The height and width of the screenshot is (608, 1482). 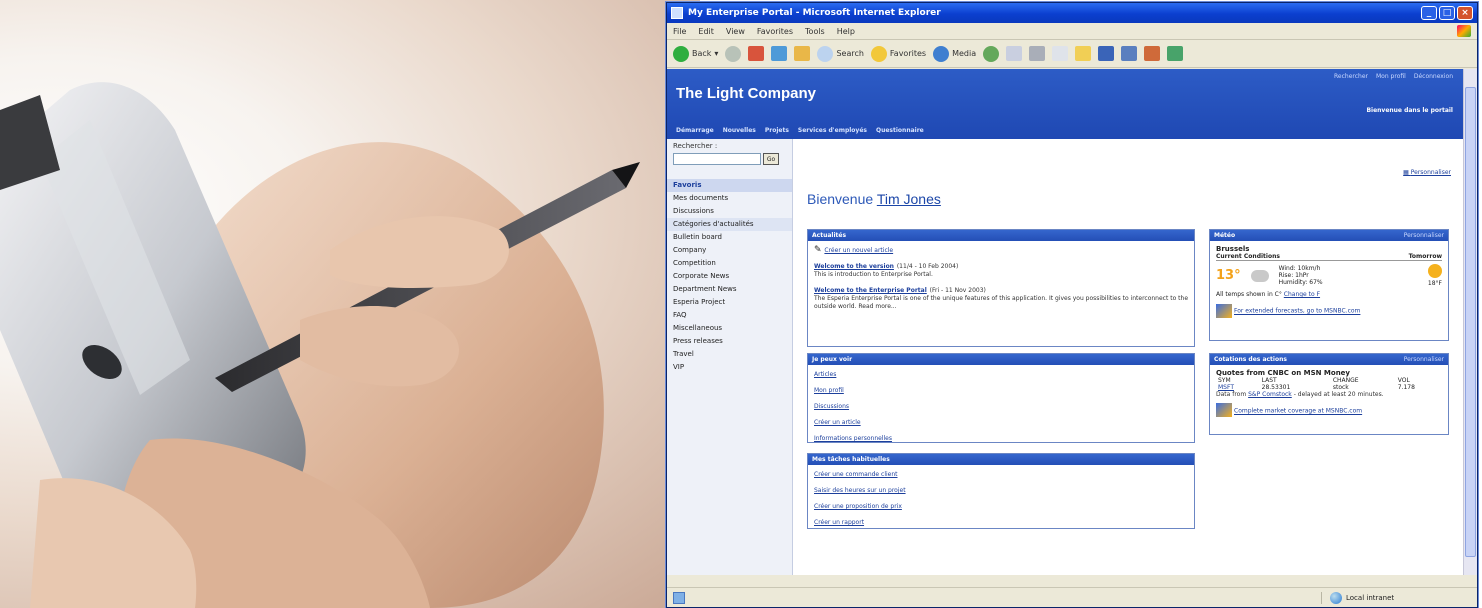 I want to click on folder-button, so click(x=1083, y=53).